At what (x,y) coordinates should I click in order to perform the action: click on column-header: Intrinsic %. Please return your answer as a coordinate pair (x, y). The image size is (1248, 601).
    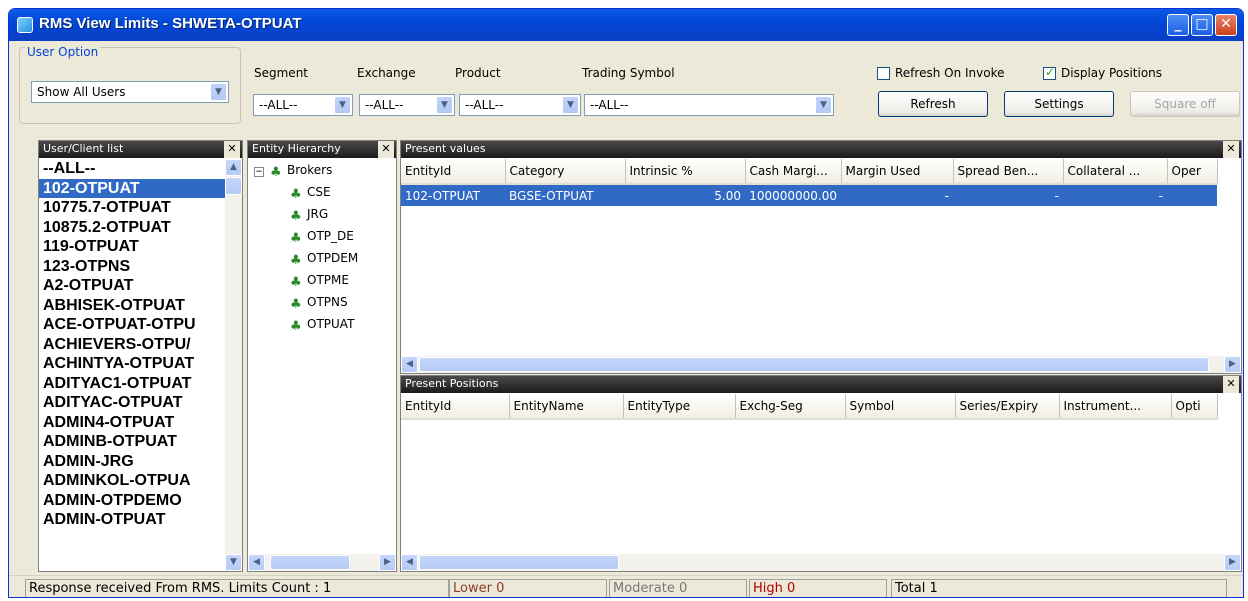
    Looking at the image, I should click on (685, 172).